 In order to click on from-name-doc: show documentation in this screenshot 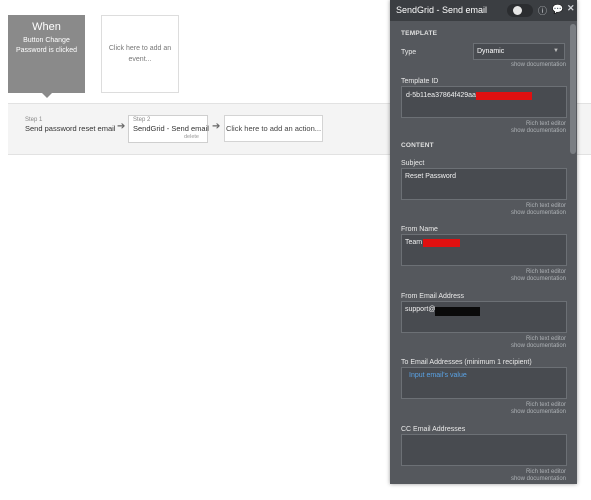, I will do `click(481, 279)`.